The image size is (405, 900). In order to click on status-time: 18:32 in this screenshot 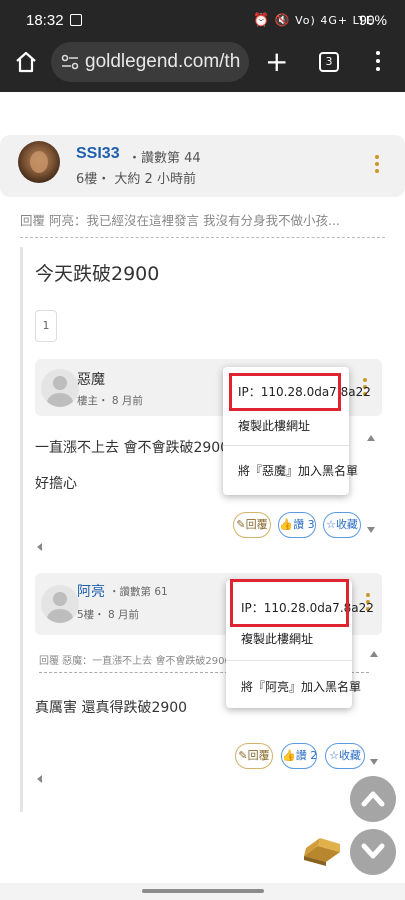, I will do `click(45, 20)`.